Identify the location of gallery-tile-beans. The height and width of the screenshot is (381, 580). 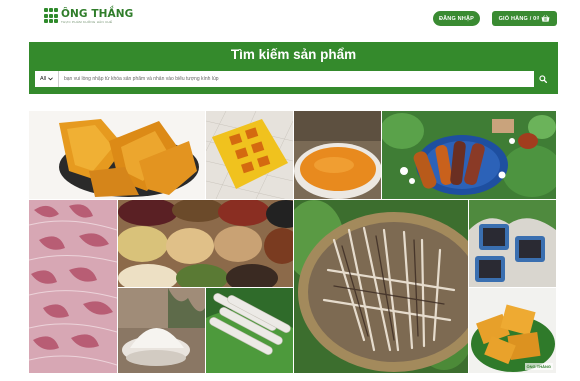
(205, 243).